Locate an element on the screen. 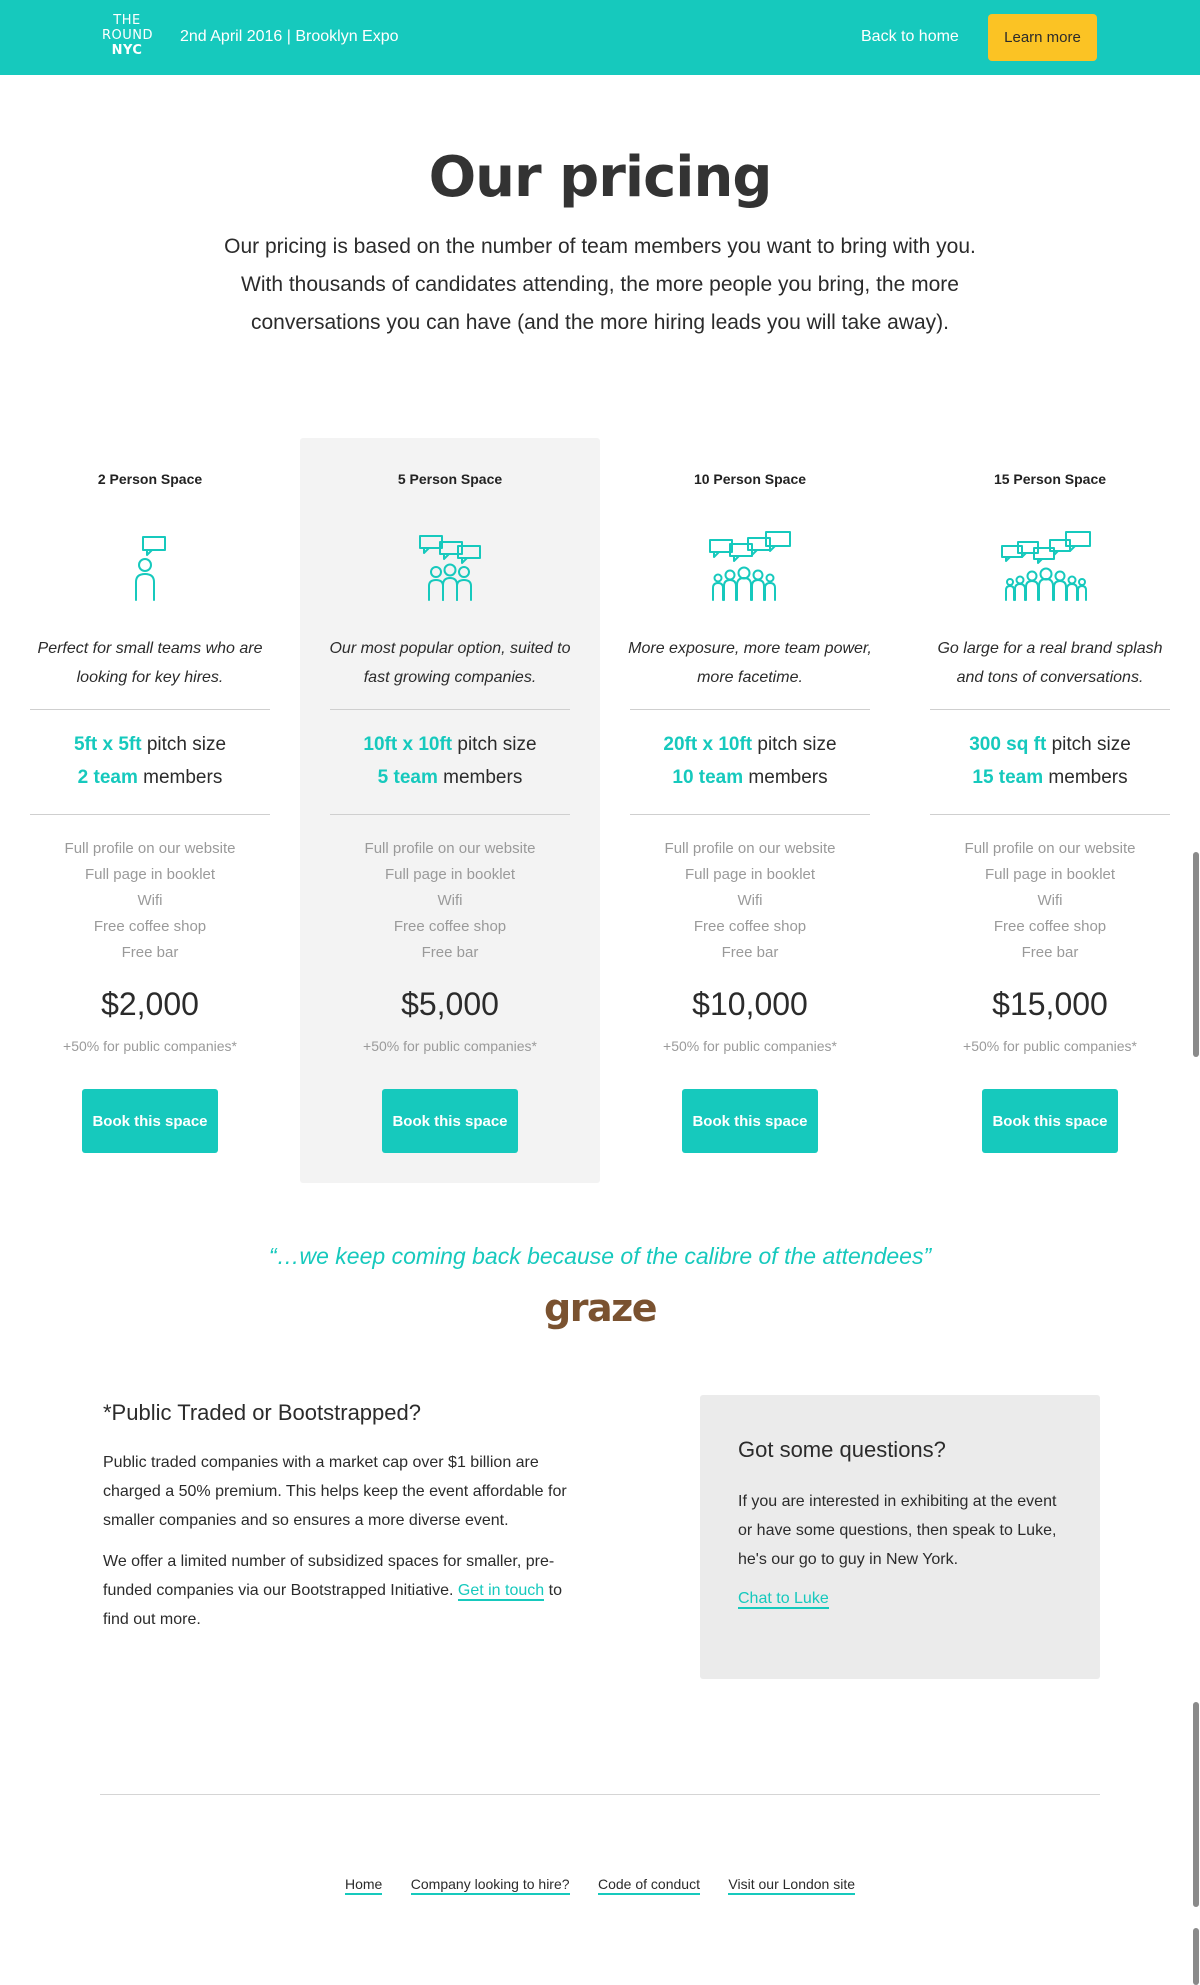 This screenshot has width=1200, height=1985. team-members: 10 team members is located at coordinates (750, 778).